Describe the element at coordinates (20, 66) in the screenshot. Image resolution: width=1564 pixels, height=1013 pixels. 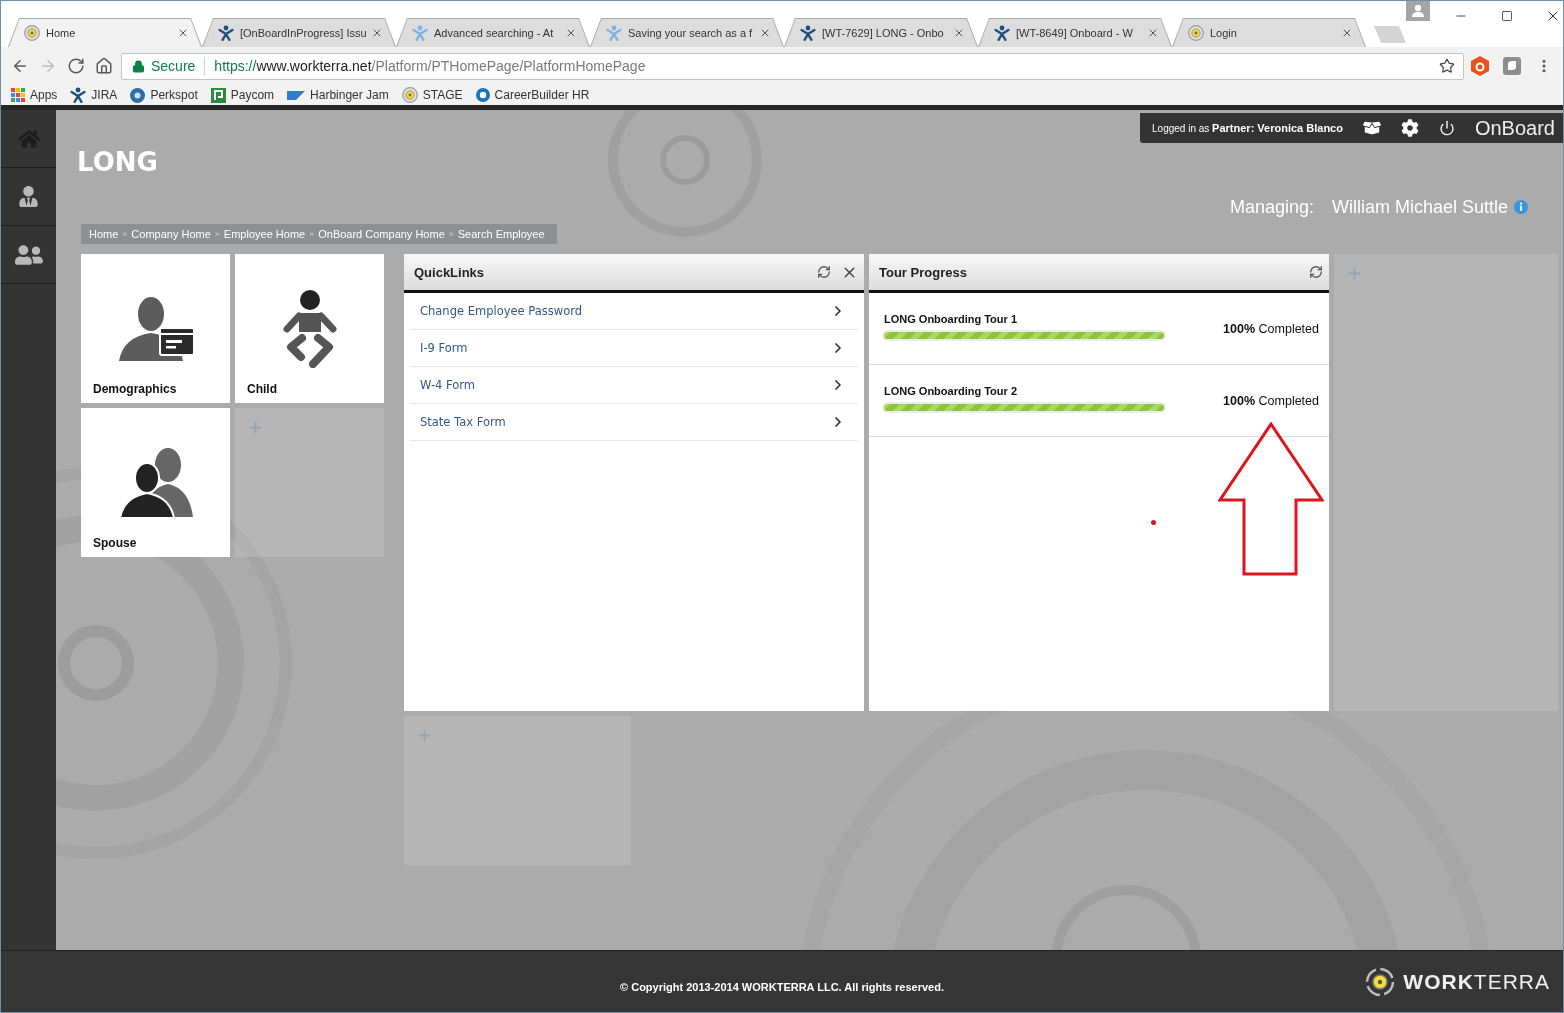
I see `back-icon` at that location.